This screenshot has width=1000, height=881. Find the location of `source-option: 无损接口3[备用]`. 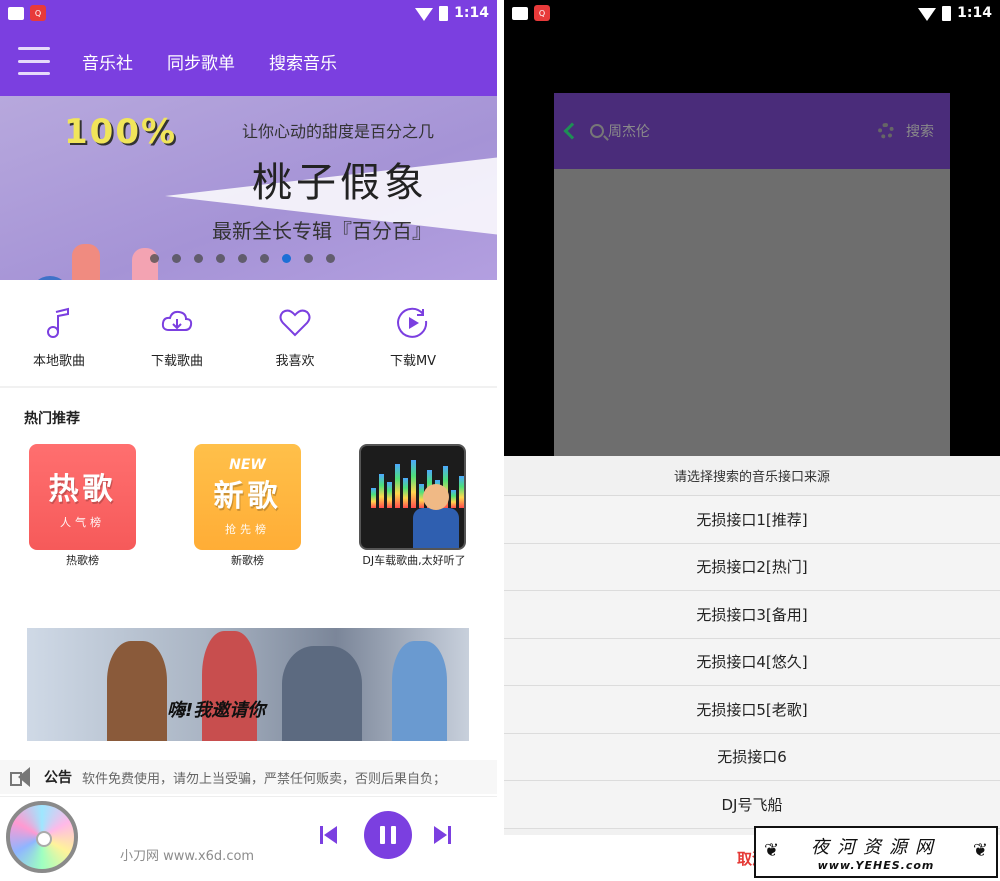

source-option: 无损接口3[备用] is located at coordinates (752, 615).